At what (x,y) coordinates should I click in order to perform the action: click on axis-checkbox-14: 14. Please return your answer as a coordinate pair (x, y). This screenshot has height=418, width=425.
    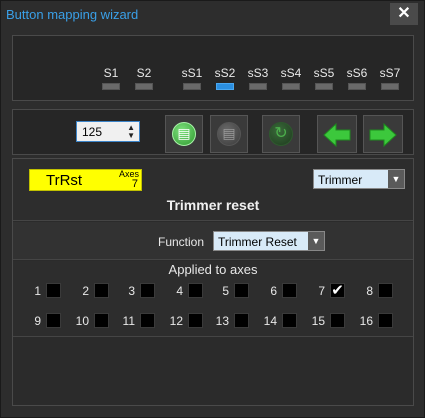
    Looking at the image, I should click on (274, 321).